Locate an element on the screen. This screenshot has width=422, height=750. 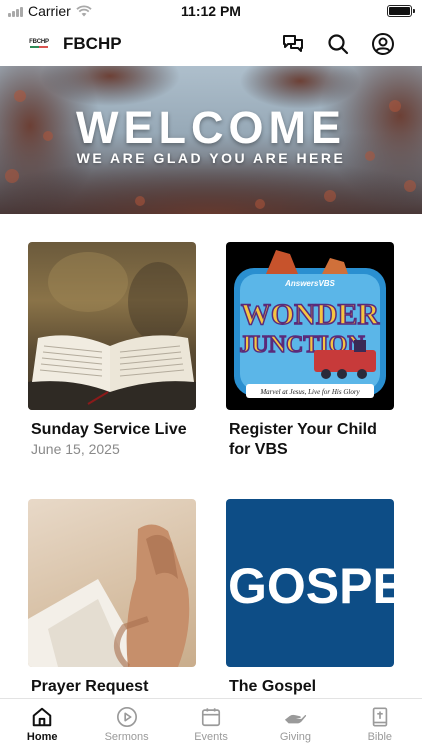
account-button is located at coordinates (383, 44).